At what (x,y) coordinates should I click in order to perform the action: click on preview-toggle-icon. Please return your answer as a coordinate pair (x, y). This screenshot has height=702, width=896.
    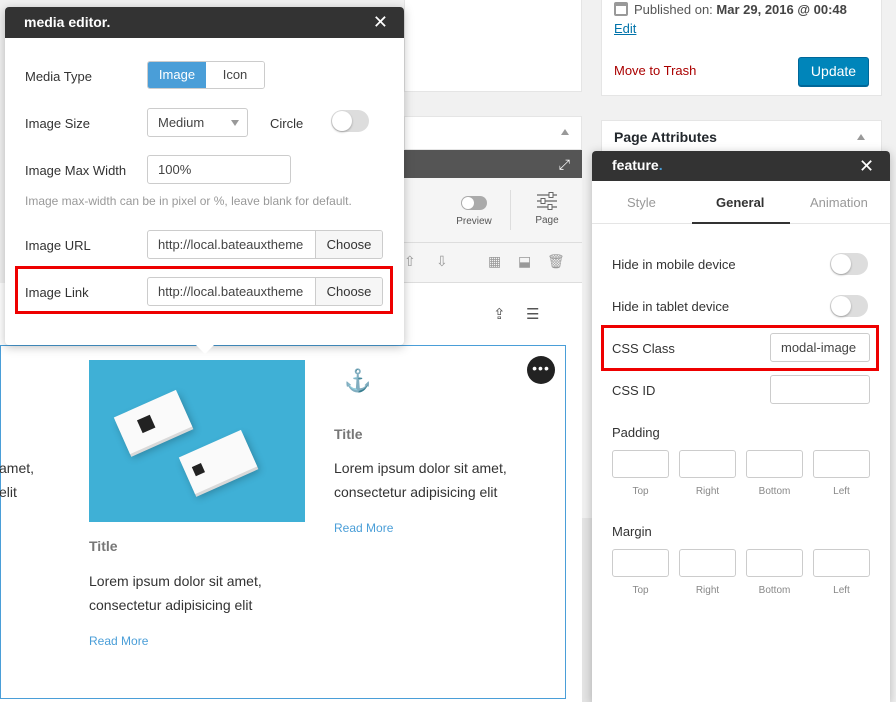
    Looking at the image, I should click on (474, 203).